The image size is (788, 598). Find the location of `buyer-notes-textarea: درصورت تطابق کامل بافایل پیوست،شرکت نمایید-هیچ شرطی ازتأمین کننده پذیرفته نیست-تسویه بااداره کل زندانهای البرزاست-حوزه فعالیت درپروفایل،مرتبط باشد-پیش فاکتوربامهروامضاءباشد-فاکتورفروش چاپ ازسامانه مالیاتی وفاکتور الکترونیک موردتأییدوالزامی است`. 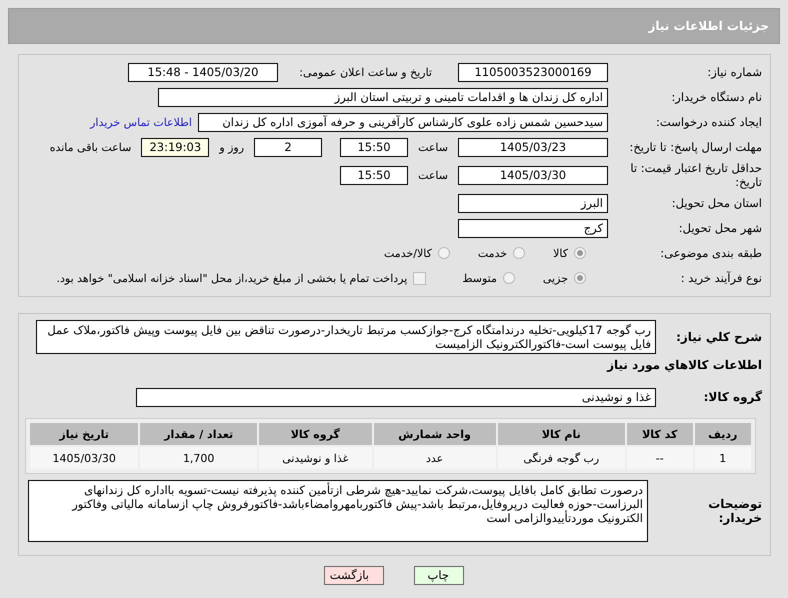

buyer-notes-textarea: درصورت تطابق کامل بافایل پیوست،شرکت نمایید-هیچ شرطی ازتأمین کننده پذیرفته نیست-تسویه بااداره کل زندانهای البرزاست-حوزه فعالیت درپروفایل،مرتبط باشد-پیش فاکتوربامهروامضاءباشد-فاکتورفروش چاپ ازسامانه مالیاتی وفاکتور الکترونیک موردتأییدوالزامی است is located at coordinates (338, 511).